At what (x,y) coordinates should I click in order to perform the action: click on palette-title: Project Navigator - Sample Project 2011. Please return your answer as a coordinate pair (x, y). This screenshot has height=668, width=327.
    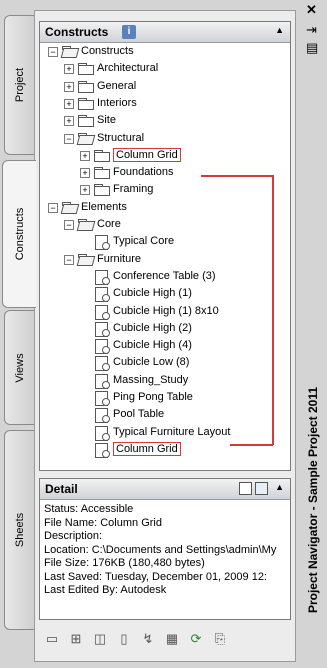
    Looking at the image, I should click on (312, 500).